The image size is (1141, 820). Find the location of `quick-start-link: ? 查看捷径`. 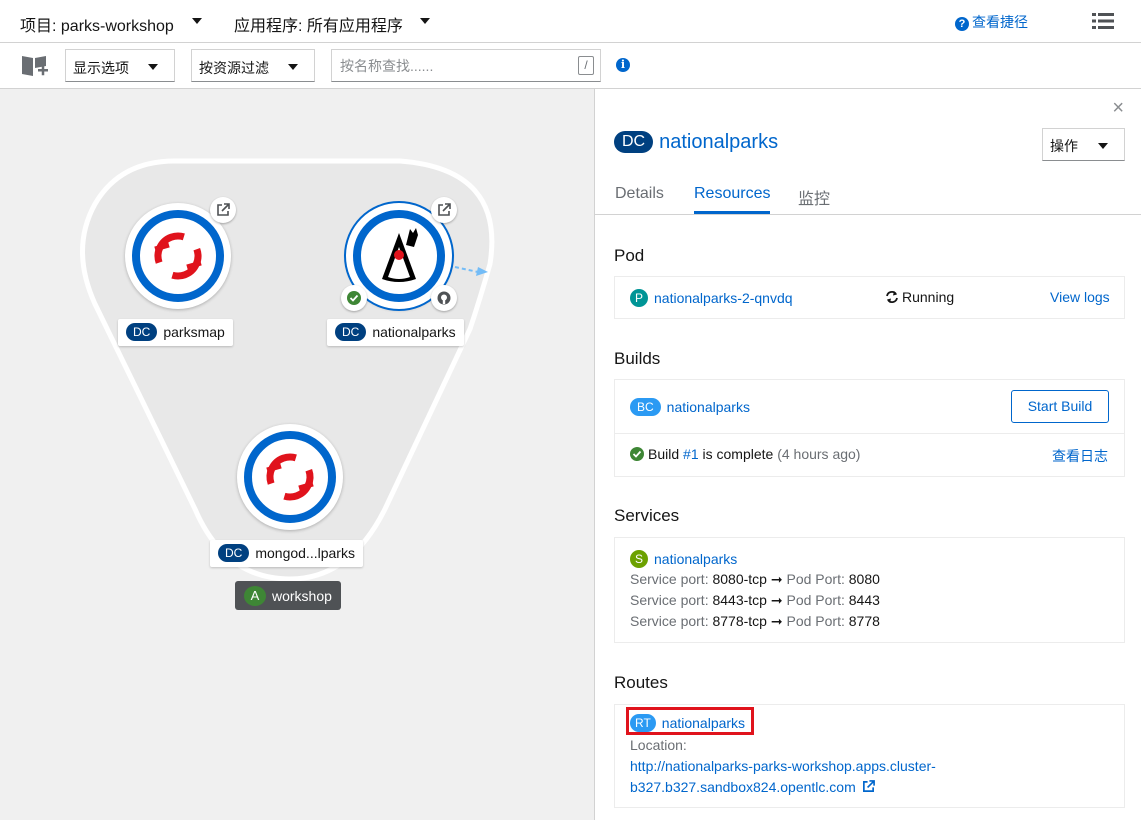

quick-start-link: ? 查看捷径 is located at coordinates (991, 22).